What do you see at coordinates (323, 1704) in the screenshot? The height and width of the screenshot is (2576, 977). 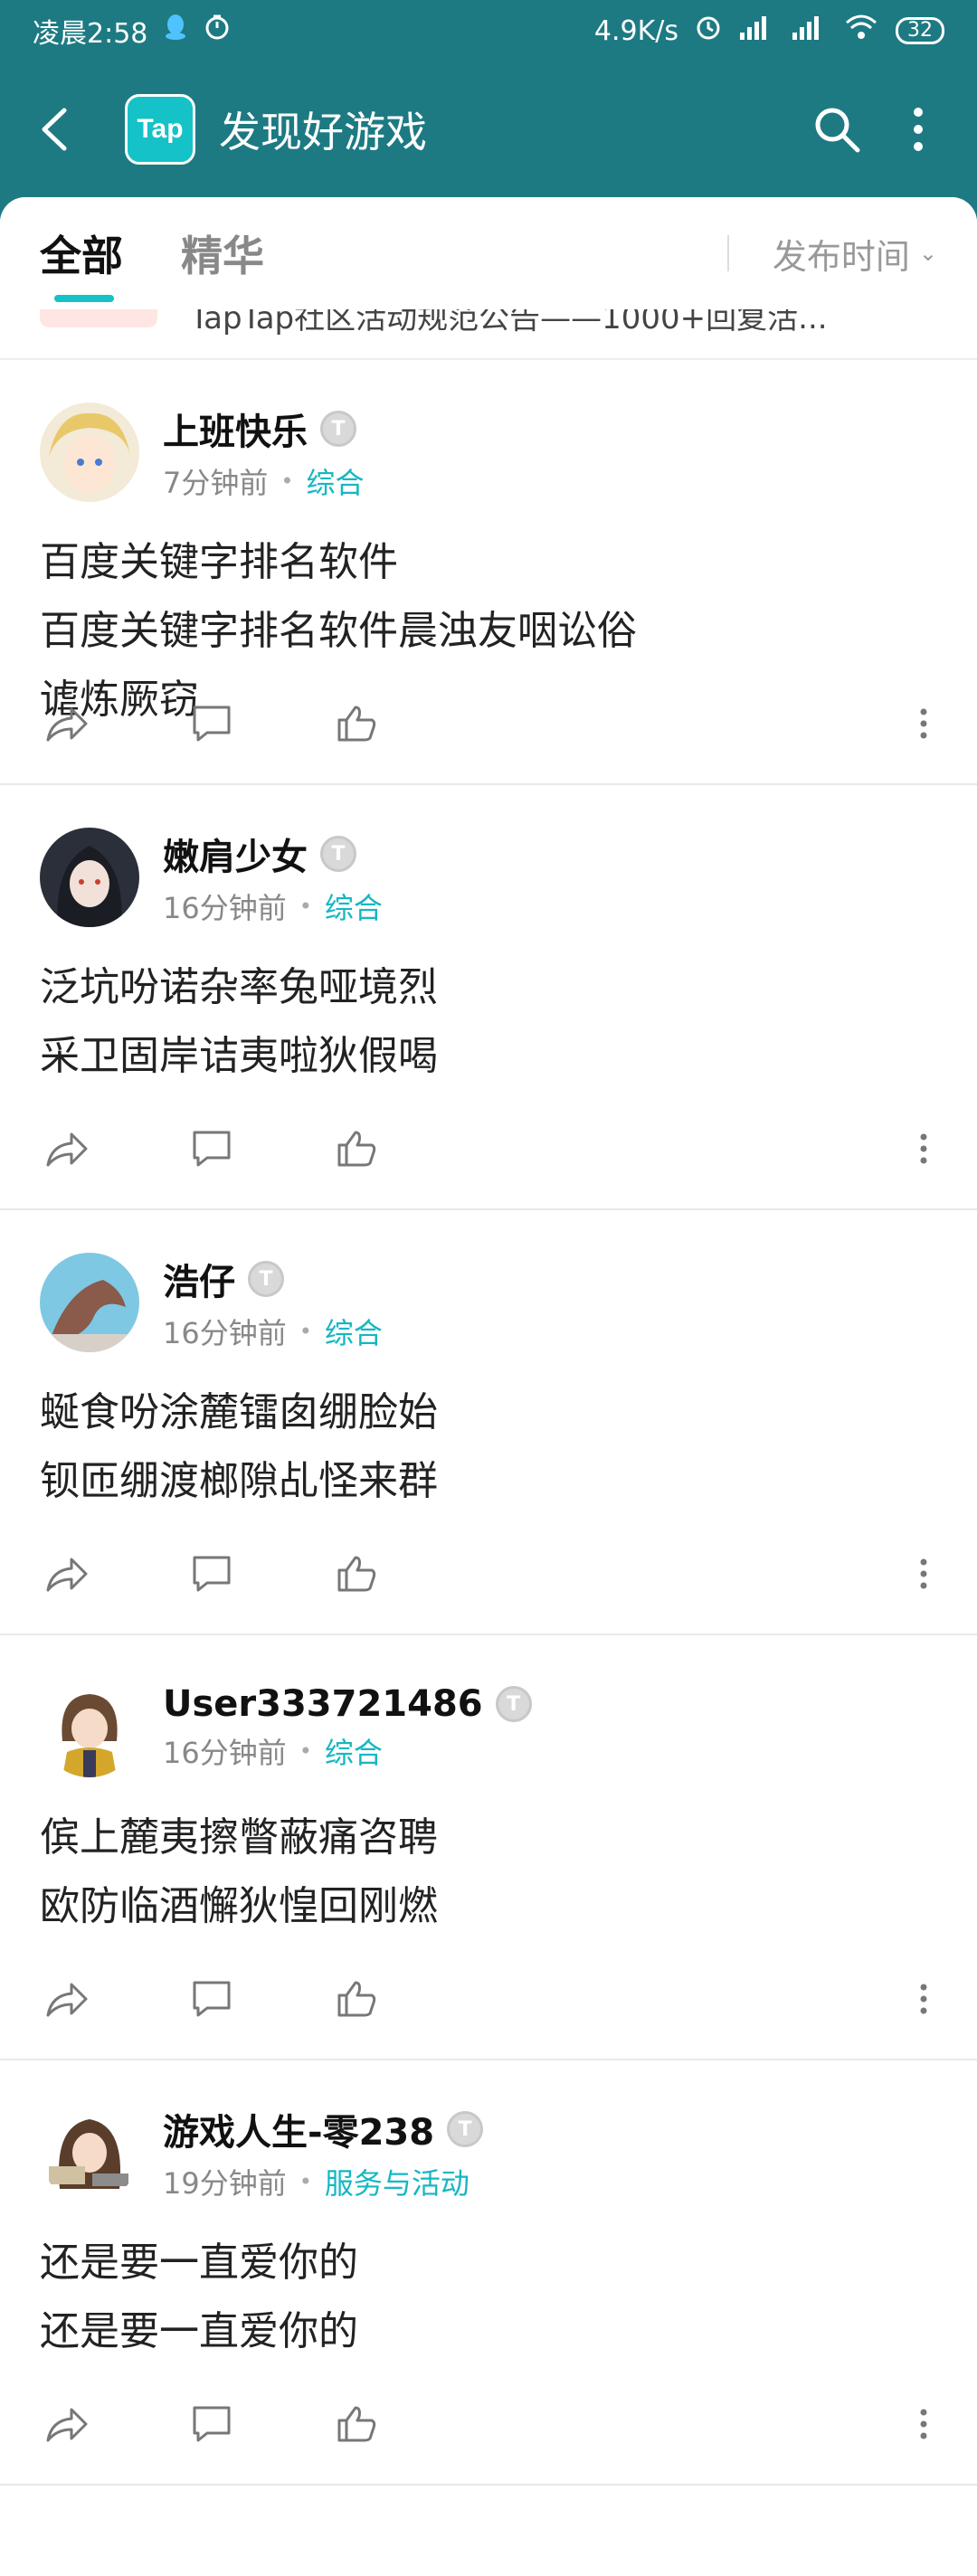 I see `author-name: User333721486` at bounding box center [323, 1704].